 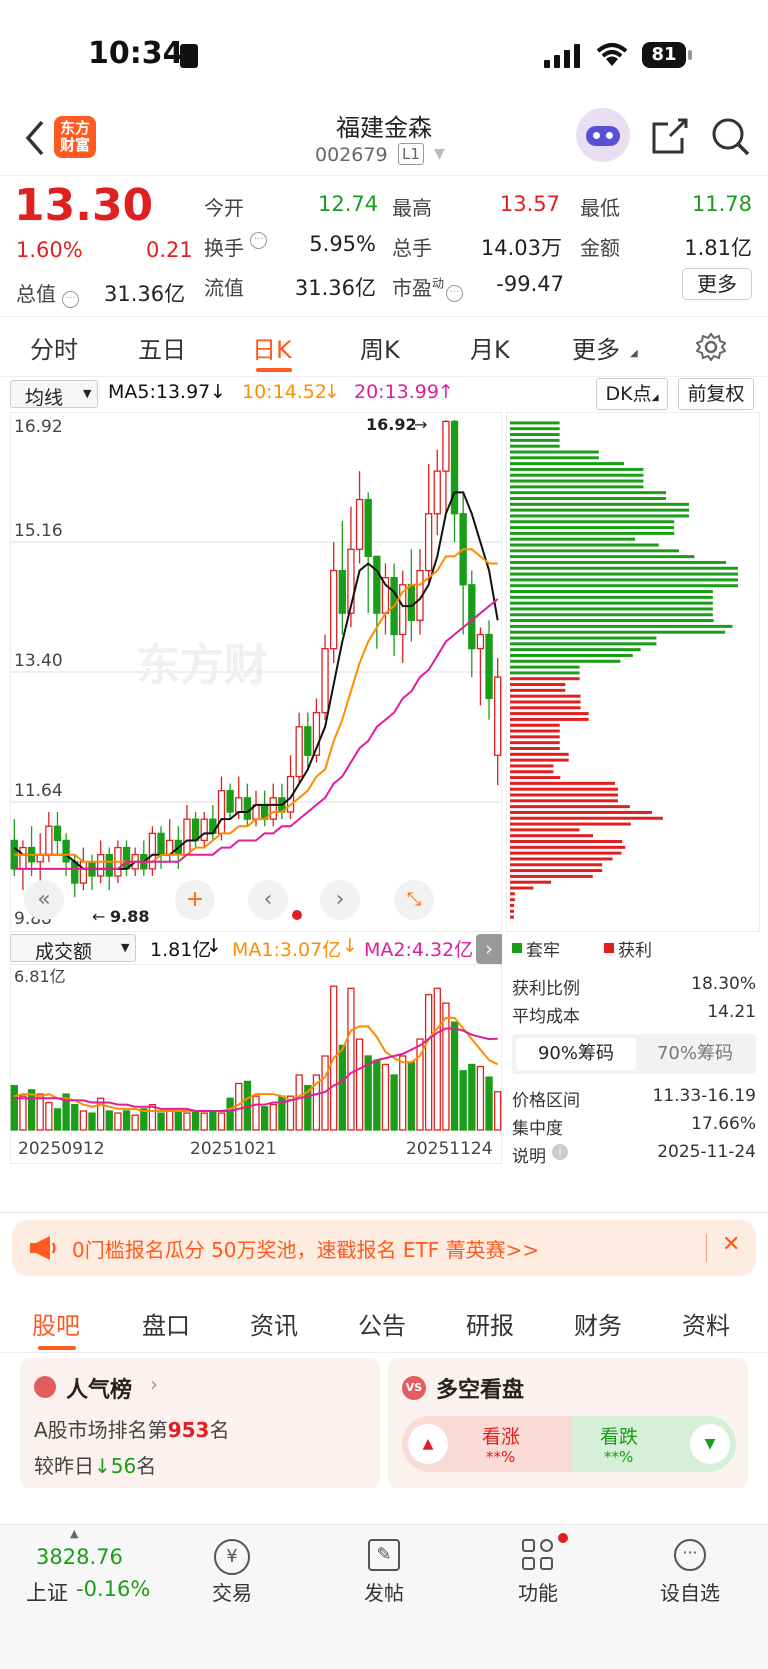 I want to click on tab-profile: 资料, so click(x=706, y=1323).